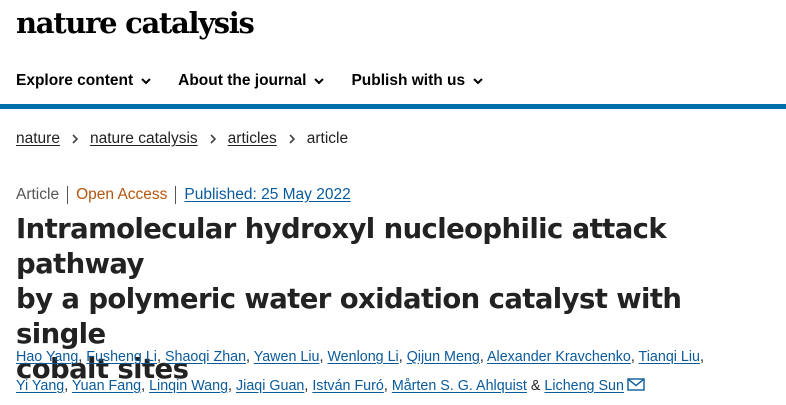  I want to click on author-link: Hao Yang, so click(47, 357).